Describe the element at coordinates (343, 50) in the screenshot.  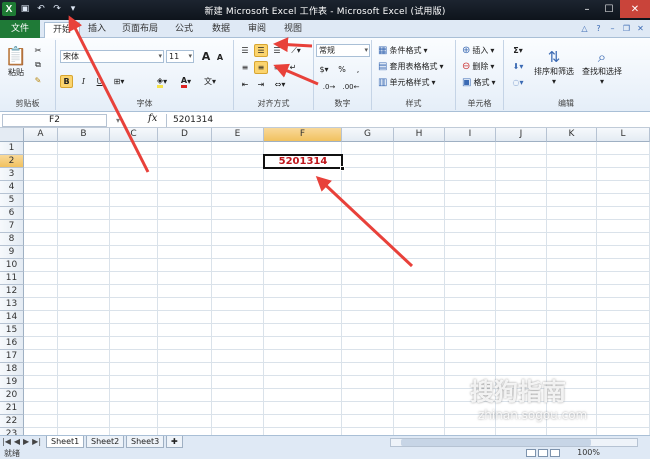
I see `number-format-select: 常规 ▾` at that location.